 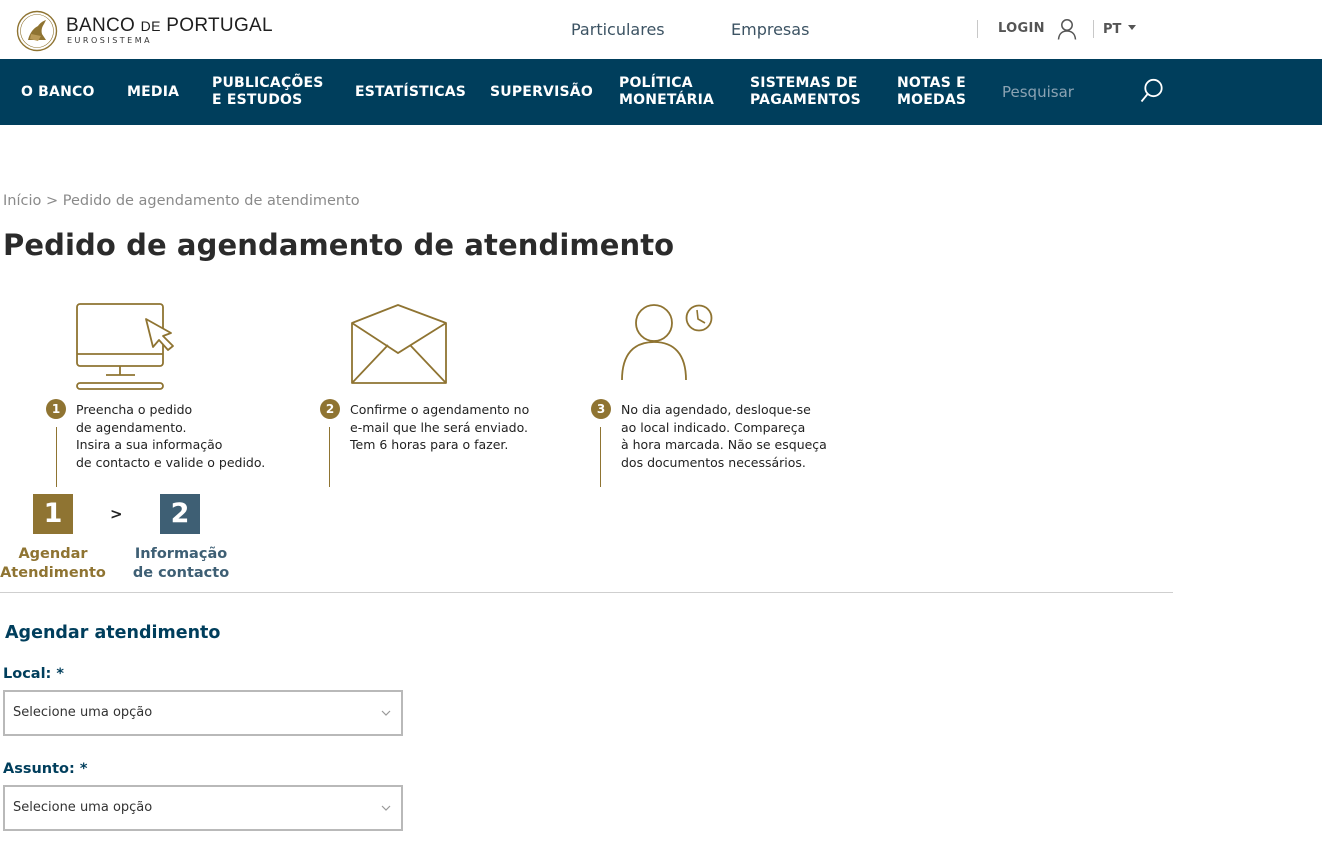 I want to click on user-icon, so click(x=1067, y=29).